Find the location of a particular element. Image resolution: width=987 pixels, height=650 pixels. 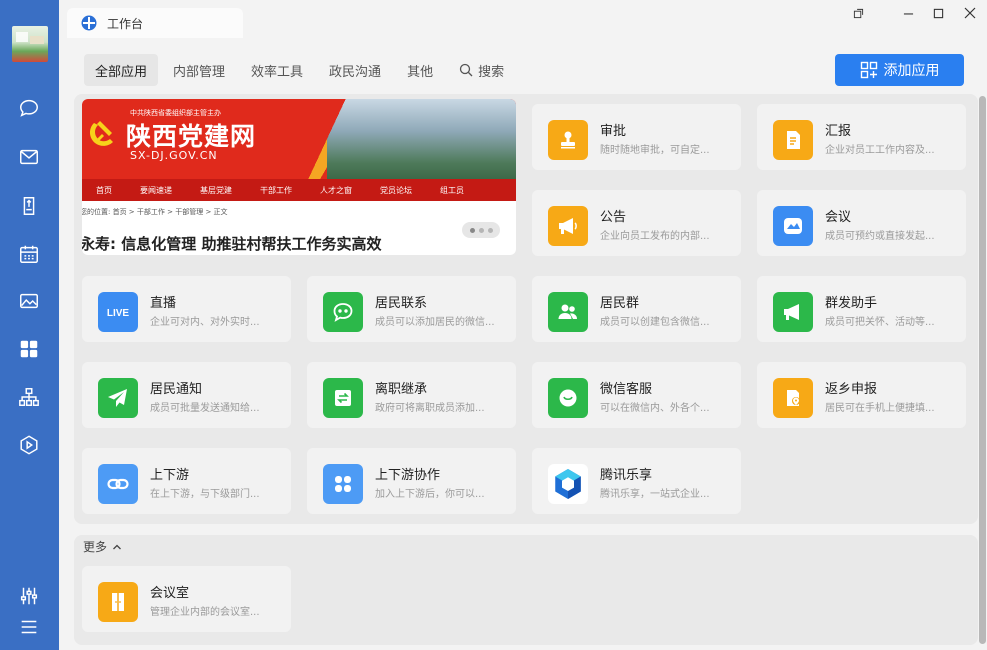

settings-sliders-icon is located at coordinates (29, 596).